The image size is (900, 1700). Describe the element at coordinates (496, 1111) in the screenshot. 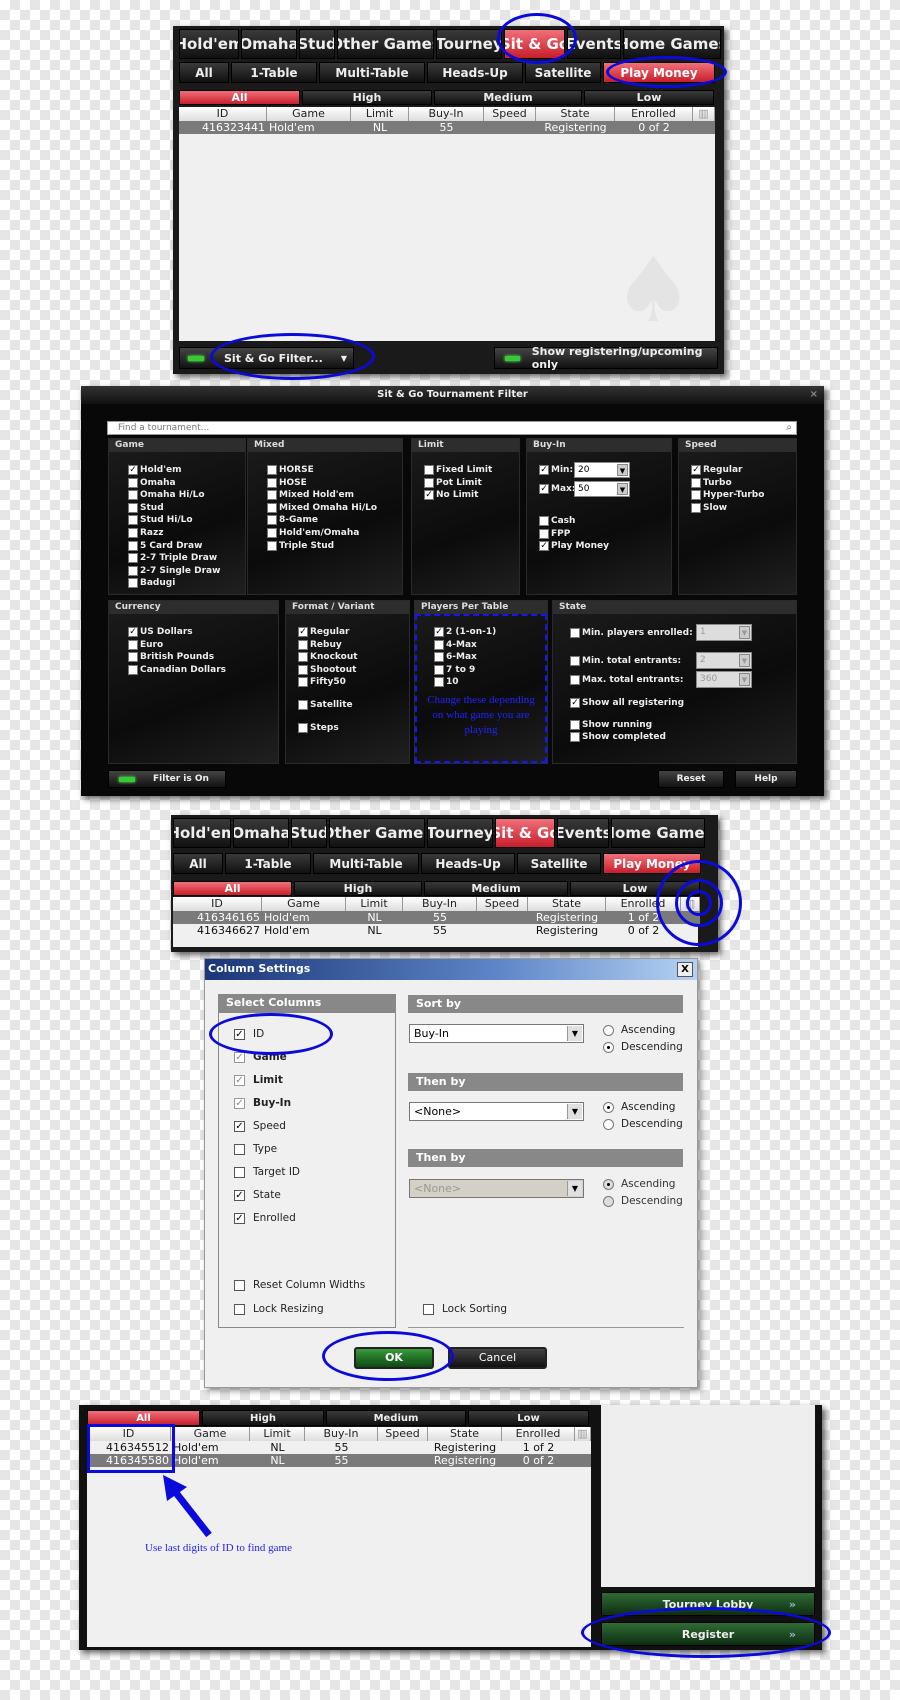

I see `select-then-by: <None> ▼` at that location.